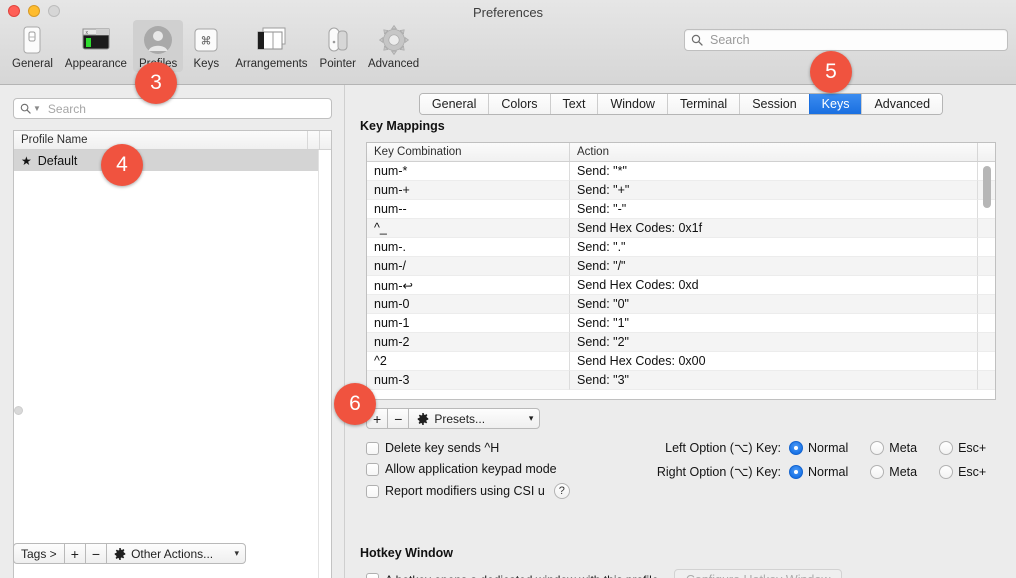 This screenshot has width=1016, height=578. I want to click on table-row: num-+ Send: "+", so click(681, 190).